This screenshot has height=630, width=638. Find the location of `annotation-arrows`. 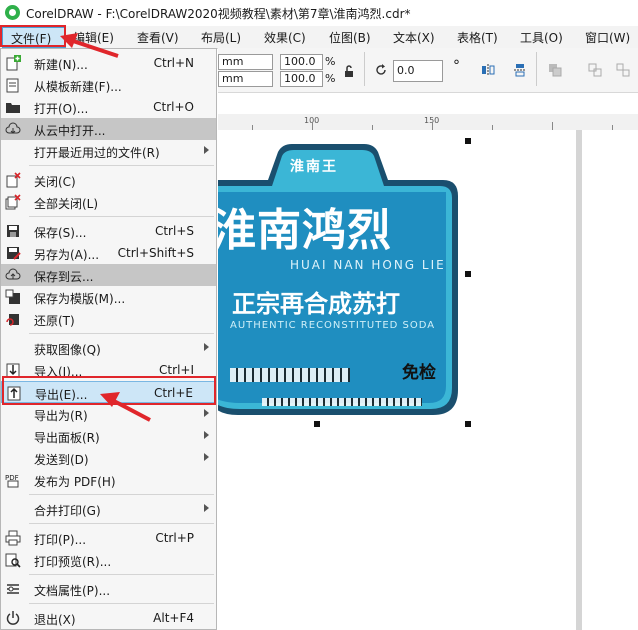

annotation-arrows is located at coordinates (105, 227).